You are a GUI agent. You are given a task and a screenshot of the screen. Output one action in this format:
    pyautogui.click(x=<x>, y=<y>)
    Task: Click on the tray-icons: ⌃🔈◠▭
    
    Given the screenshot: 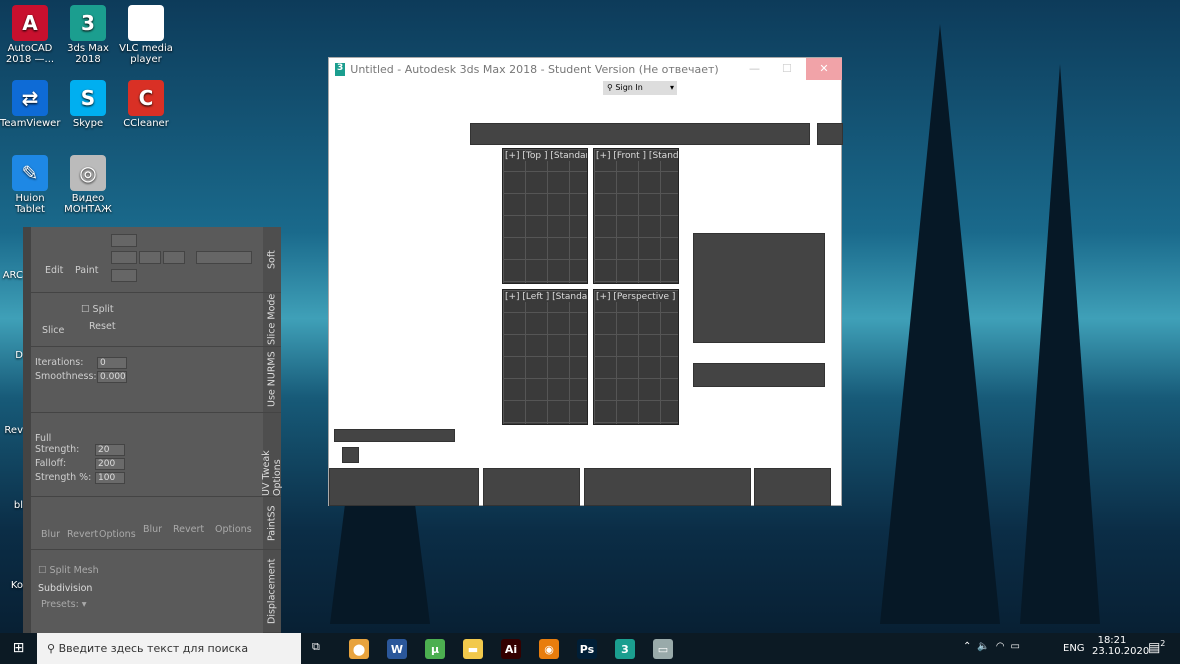 What is the action you would take?
    pyautogui.click(x=994, y=646)
    